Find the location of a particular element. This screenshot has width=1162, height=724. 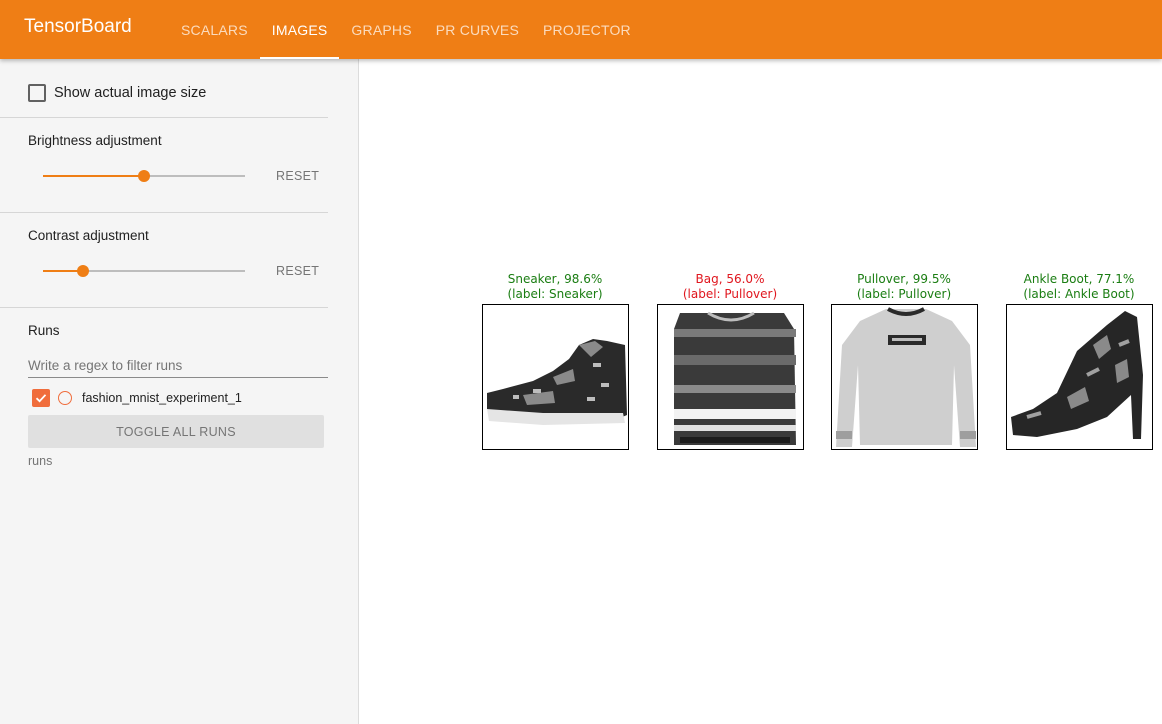

tab-pr-curves: PR CURVES is located at coordinates (477, 29).